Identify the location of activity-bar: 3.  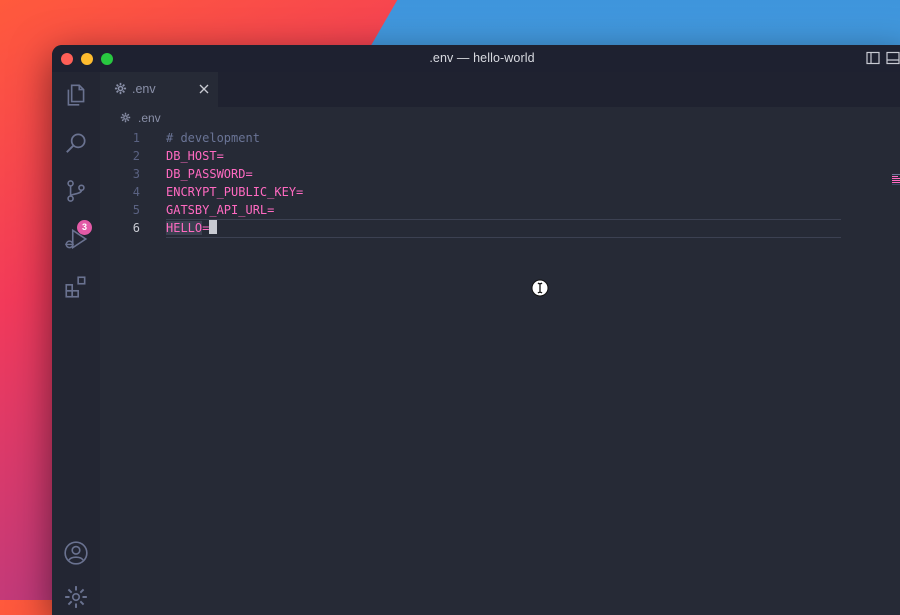
(76, 343).